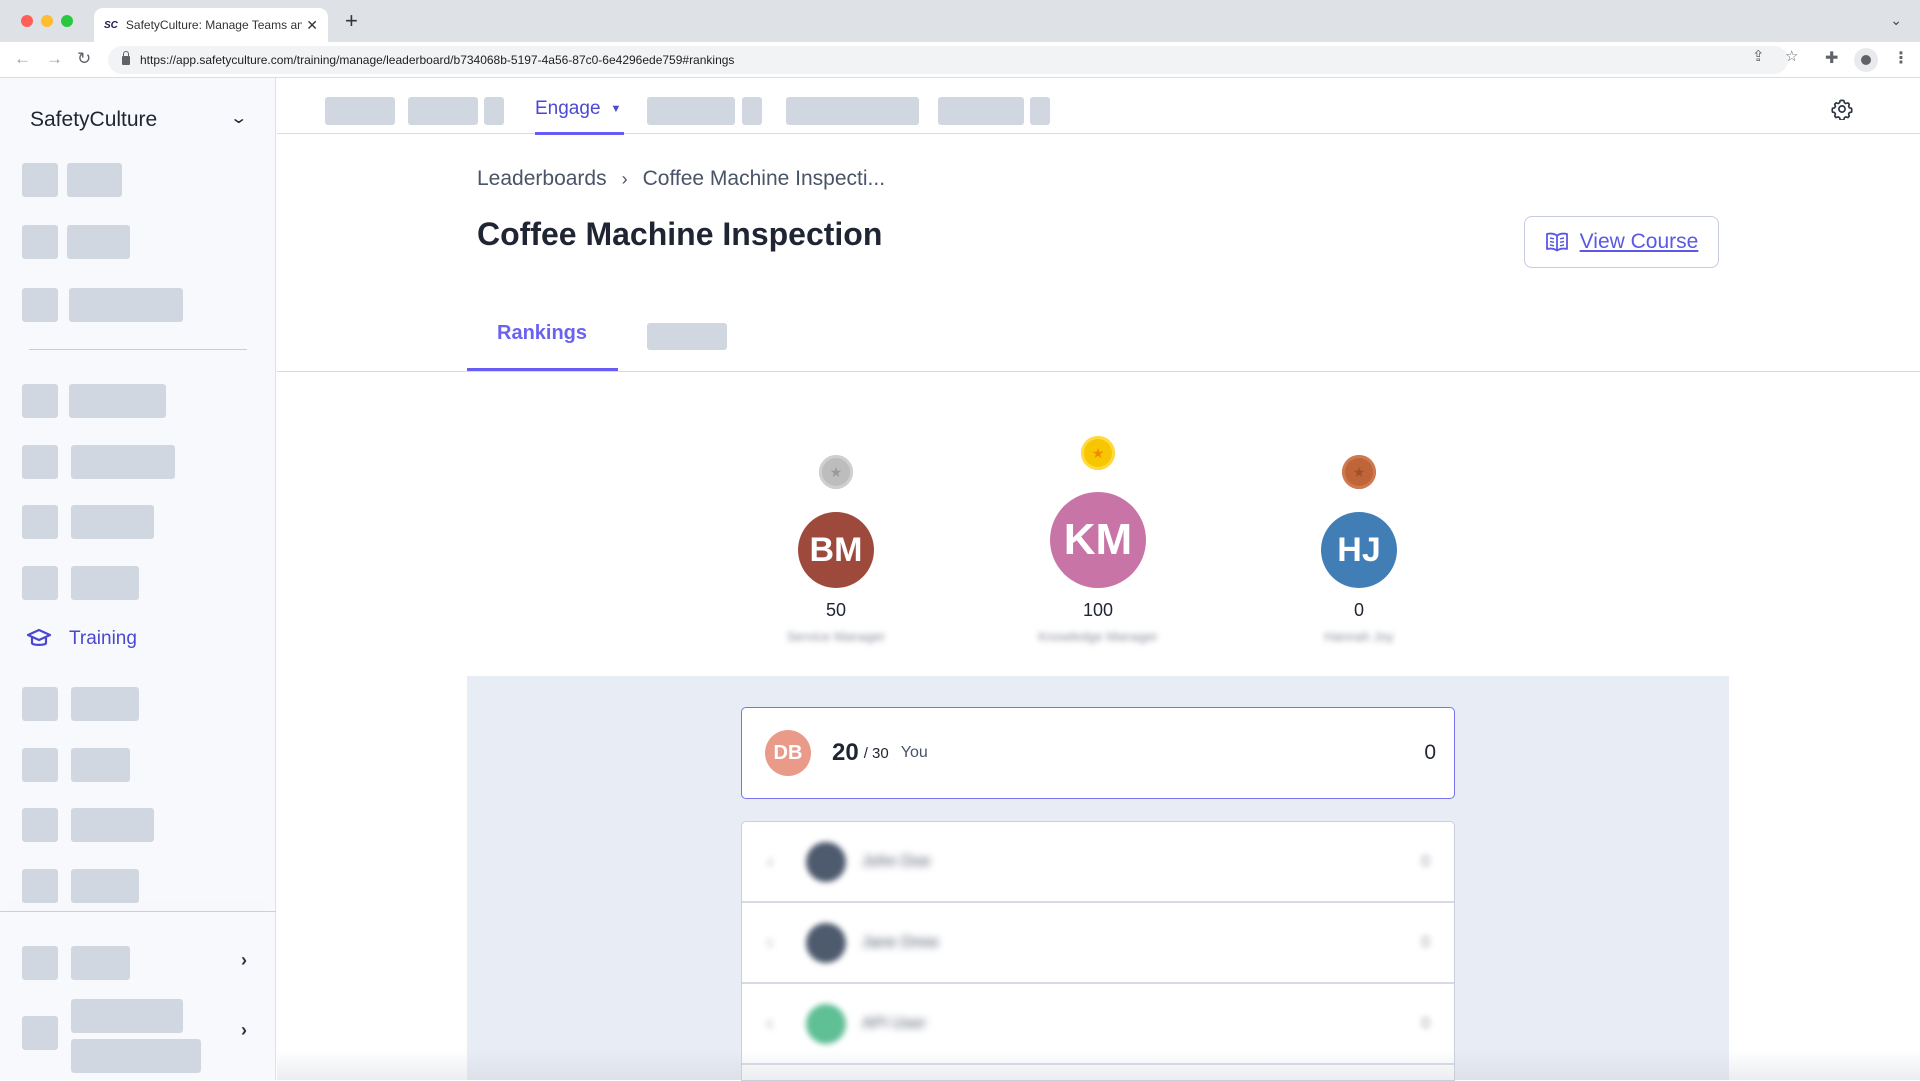 The width and height of the screenshot is (1920, 1081). Describe the element at coordinates (1430, 752) in the screenshot. I see `my-score: 0` at that location.